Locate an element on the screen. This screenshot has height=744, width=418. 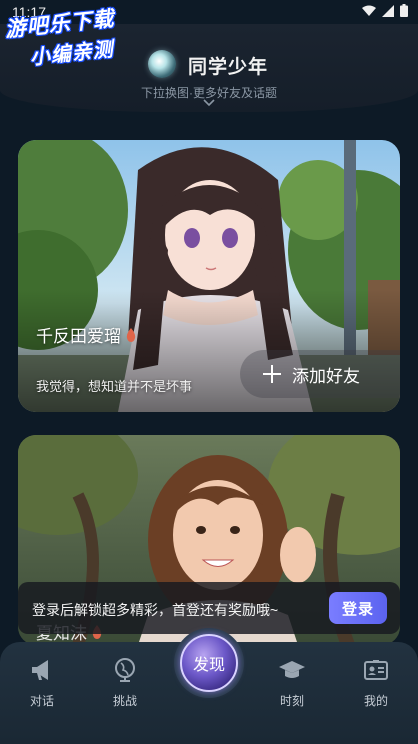
character-quote: 我觉得，想知道并不是坏事 is located at coordinates (114, 386).